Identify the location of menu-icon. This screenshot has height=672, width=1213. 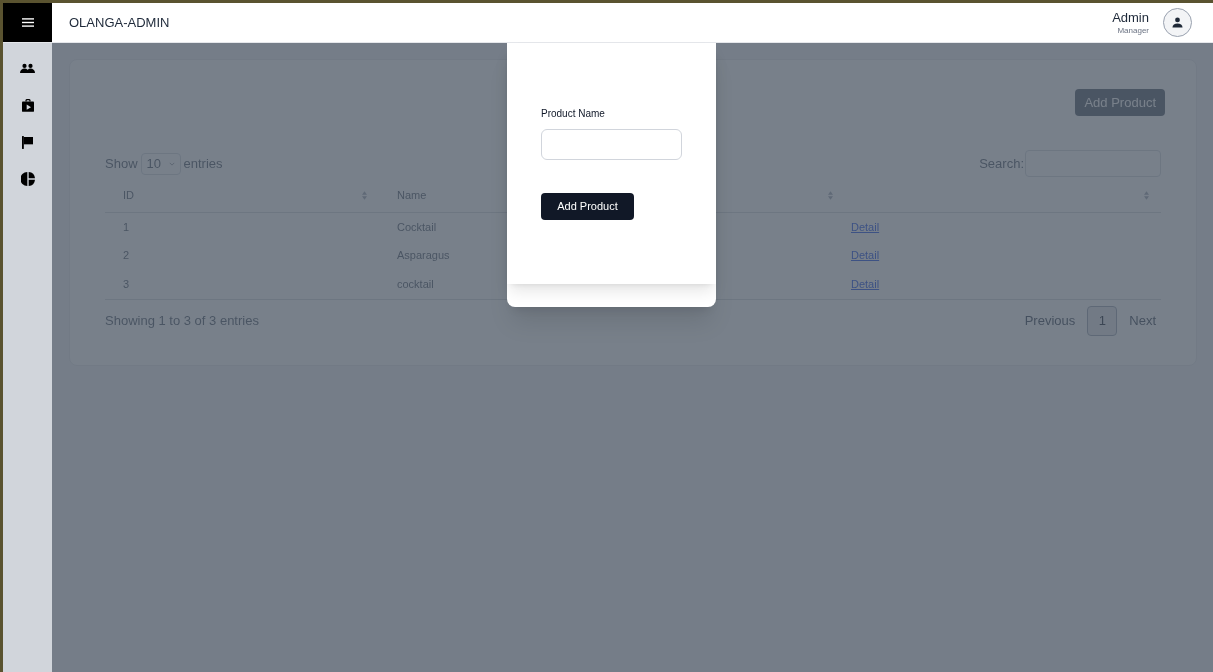
(27, 22).